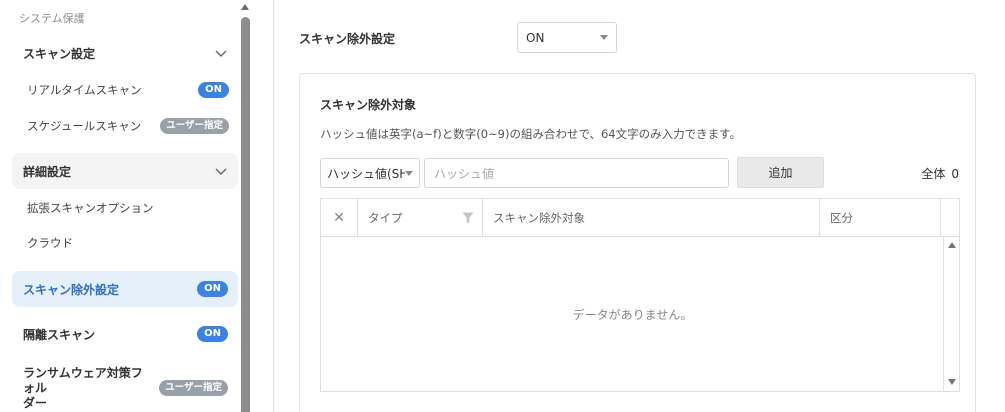 This screenshot has height=412, width=1005. What do you see at coordinates (651, 217) in the screenshot?
I see `column-header-exclusion-target: スキャン除外対象` at bounding box center [651, 217].